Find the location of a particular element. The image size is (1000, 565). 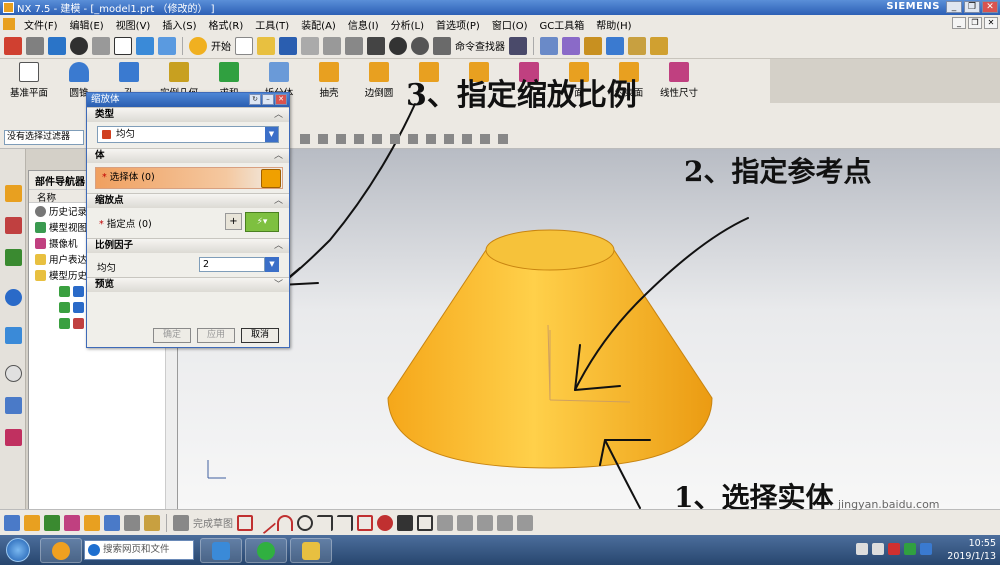

cancel-button: 取消 is located at coordinates (260, 335).